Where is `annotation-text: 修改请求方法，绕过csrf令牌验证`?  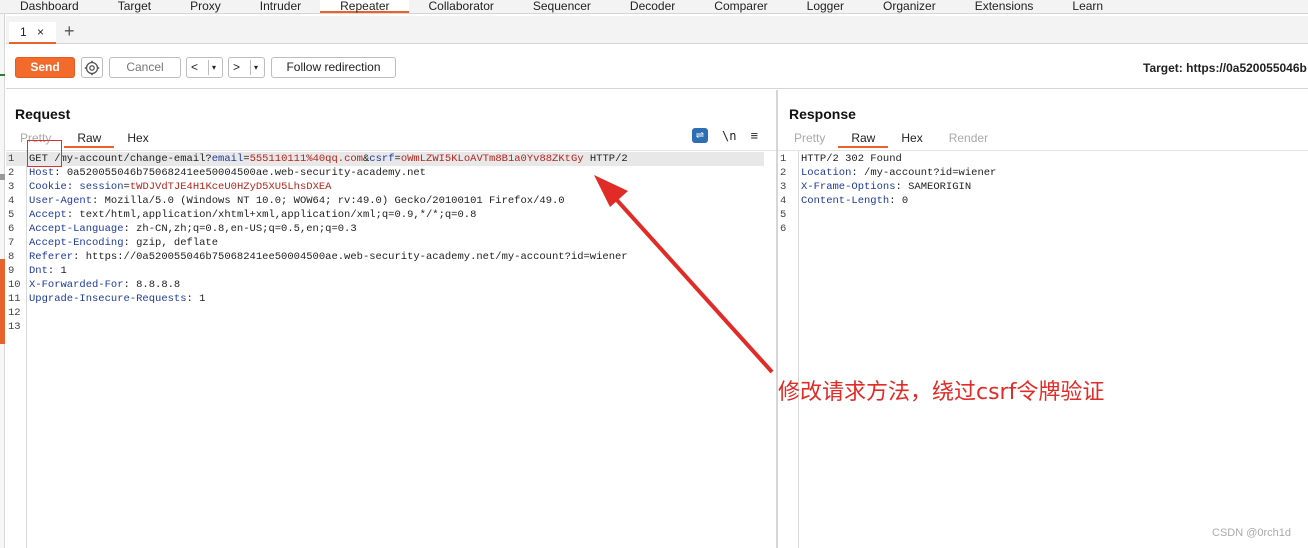 annotation-text: 修改请求方法，绕过csrf令牌验证 is located at coordinates (941, 392).